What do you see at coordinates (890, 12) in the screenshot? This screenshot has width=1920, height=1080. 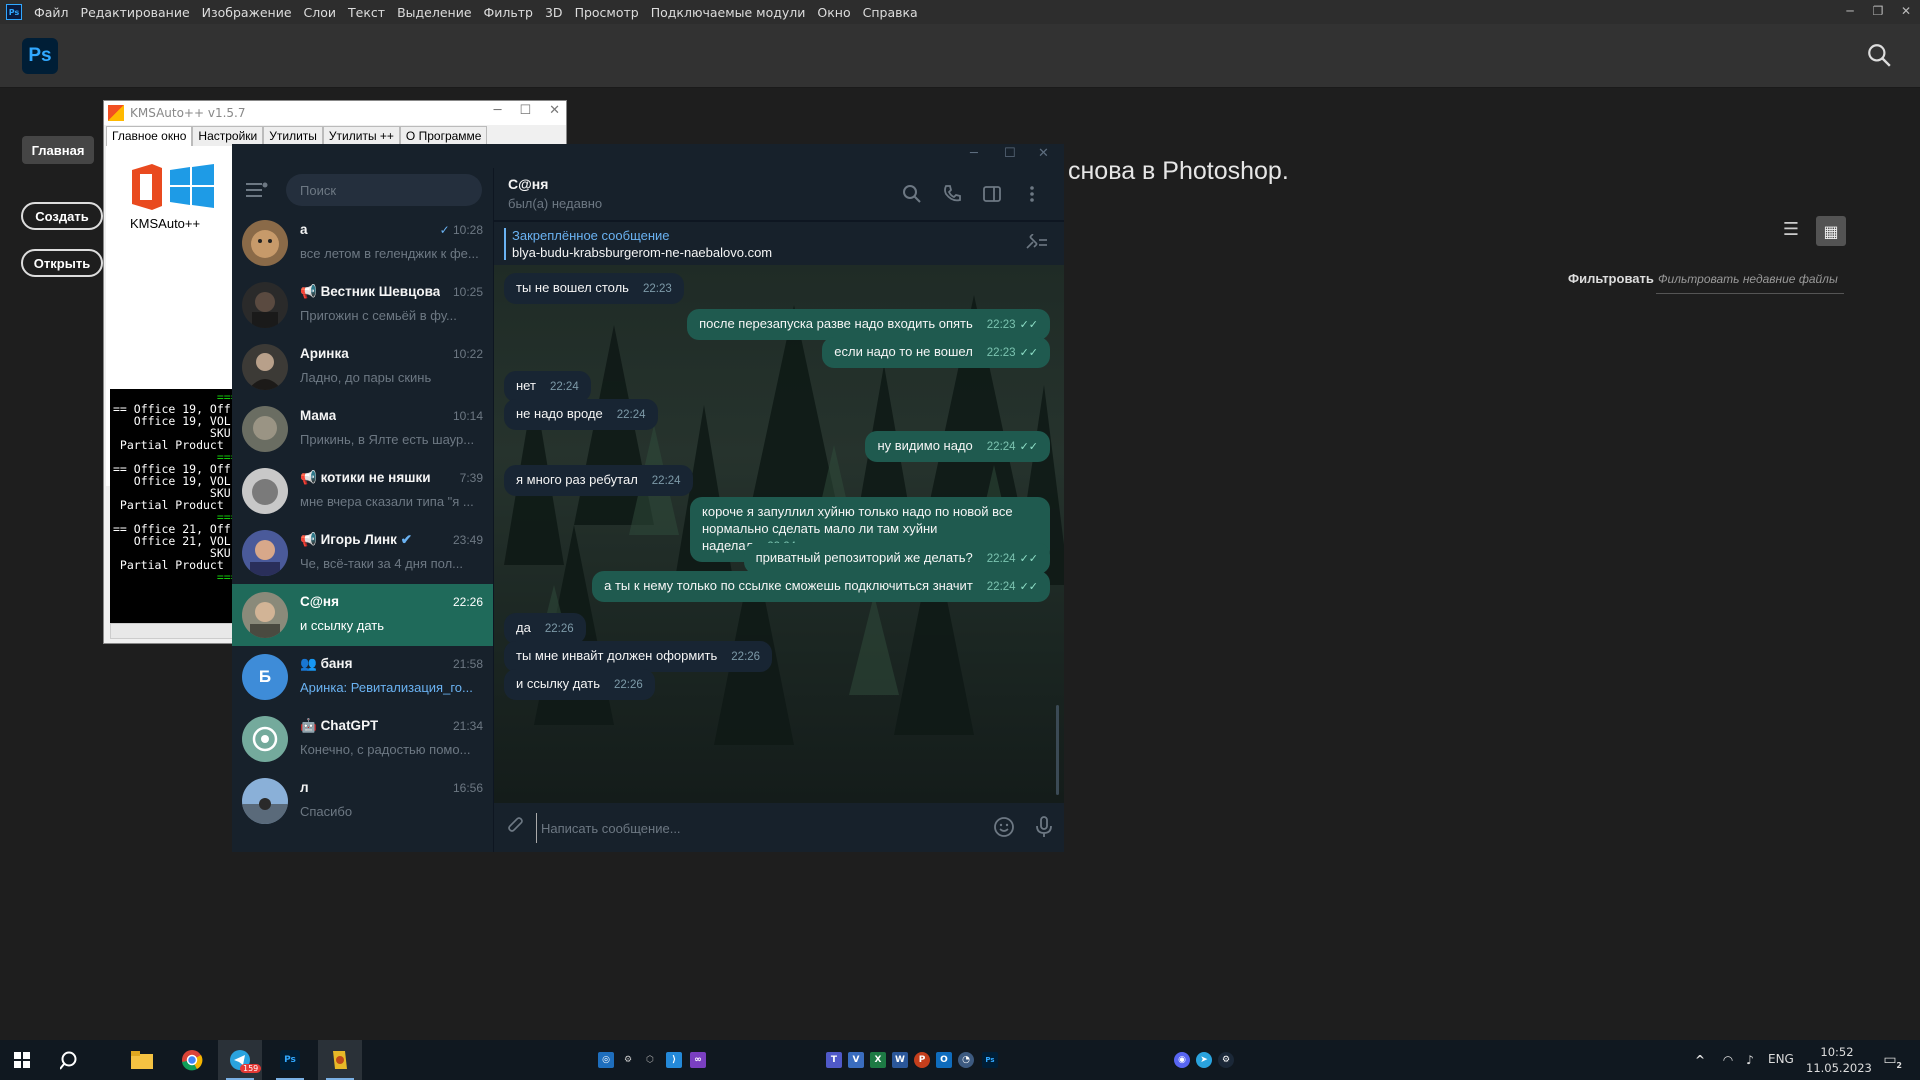 I see `menu-help: Справка` at bounding box center [890, 12].